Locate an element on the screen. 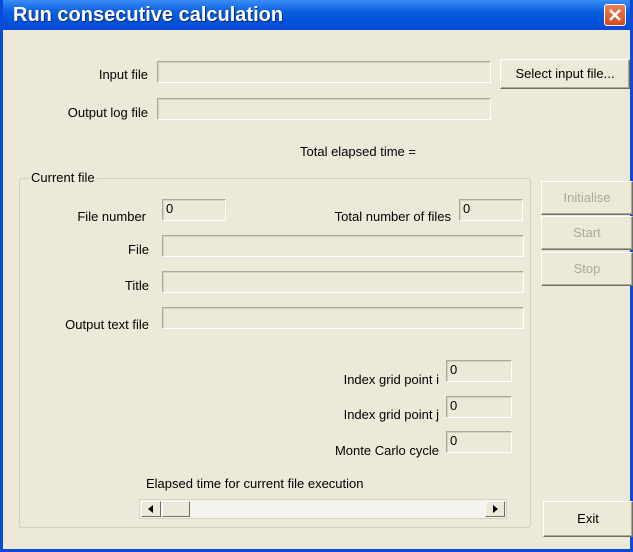 The height and width of the screenshot is (552, 633). total-files-label: Total number of files is located at coordinates (392, 216).